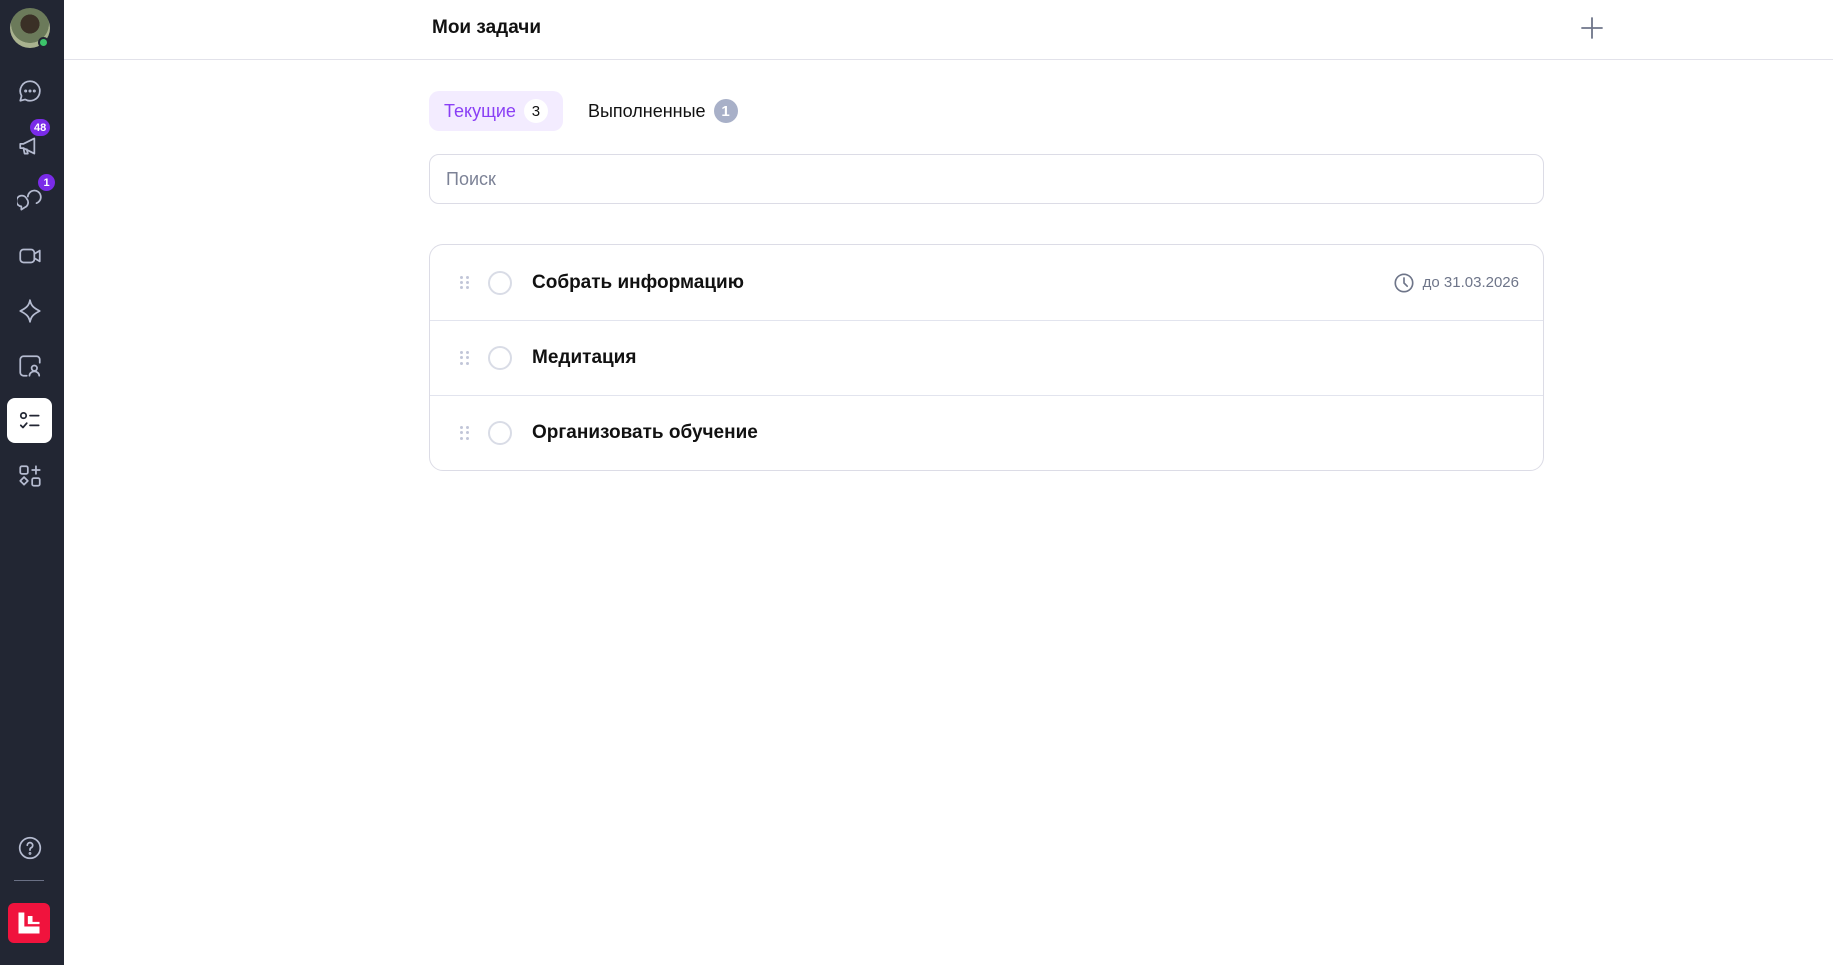 The width and height of the screenshot is (1833, 965). Describe the element at coordinates (1404, 282) in the screenshot. I see `clock-icon` at that location.